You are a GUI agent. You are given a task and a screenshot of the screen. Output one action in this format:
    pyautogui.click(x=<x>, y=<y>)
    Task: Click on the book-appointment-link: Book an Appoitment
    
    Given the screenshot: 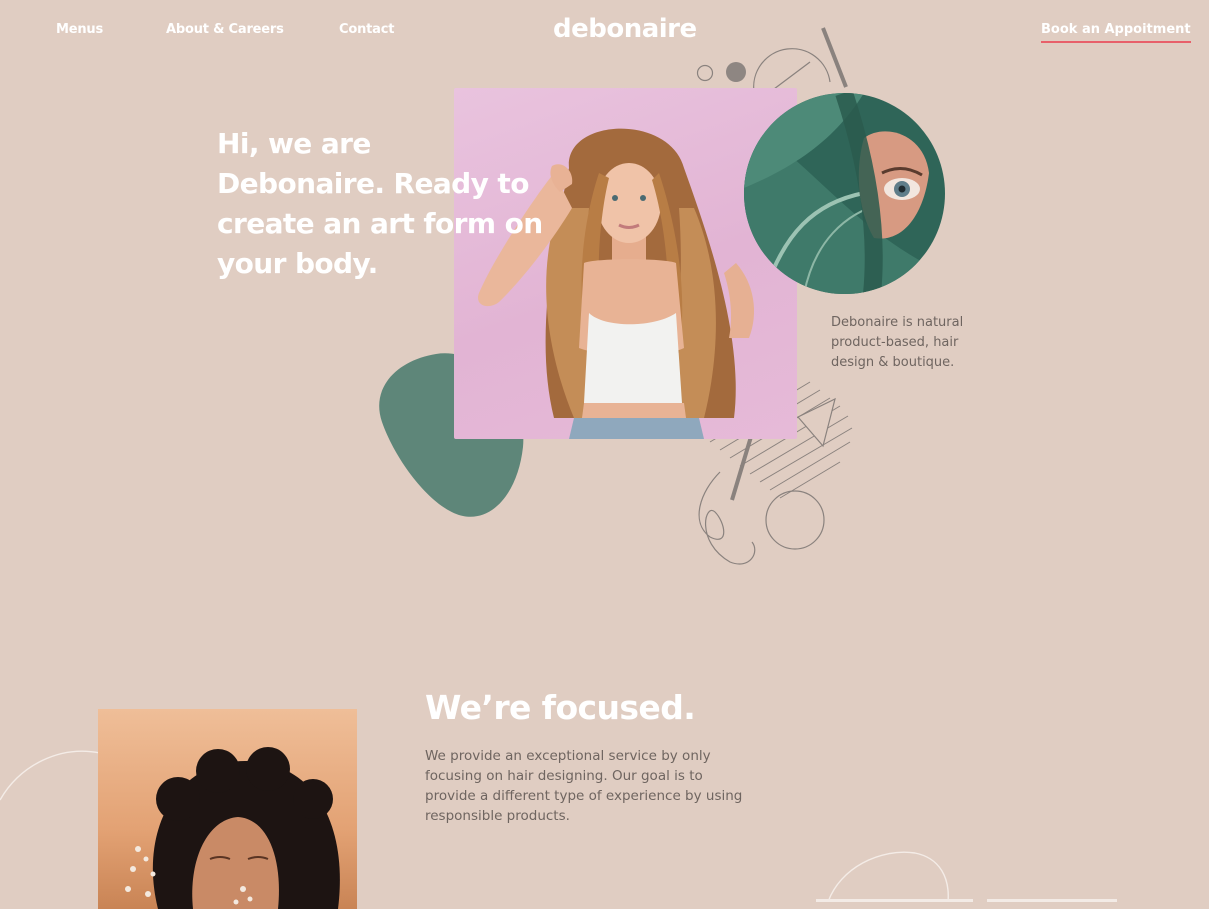 What is the action you would take?
    pyautogui.click(x=1116, y=32)
    